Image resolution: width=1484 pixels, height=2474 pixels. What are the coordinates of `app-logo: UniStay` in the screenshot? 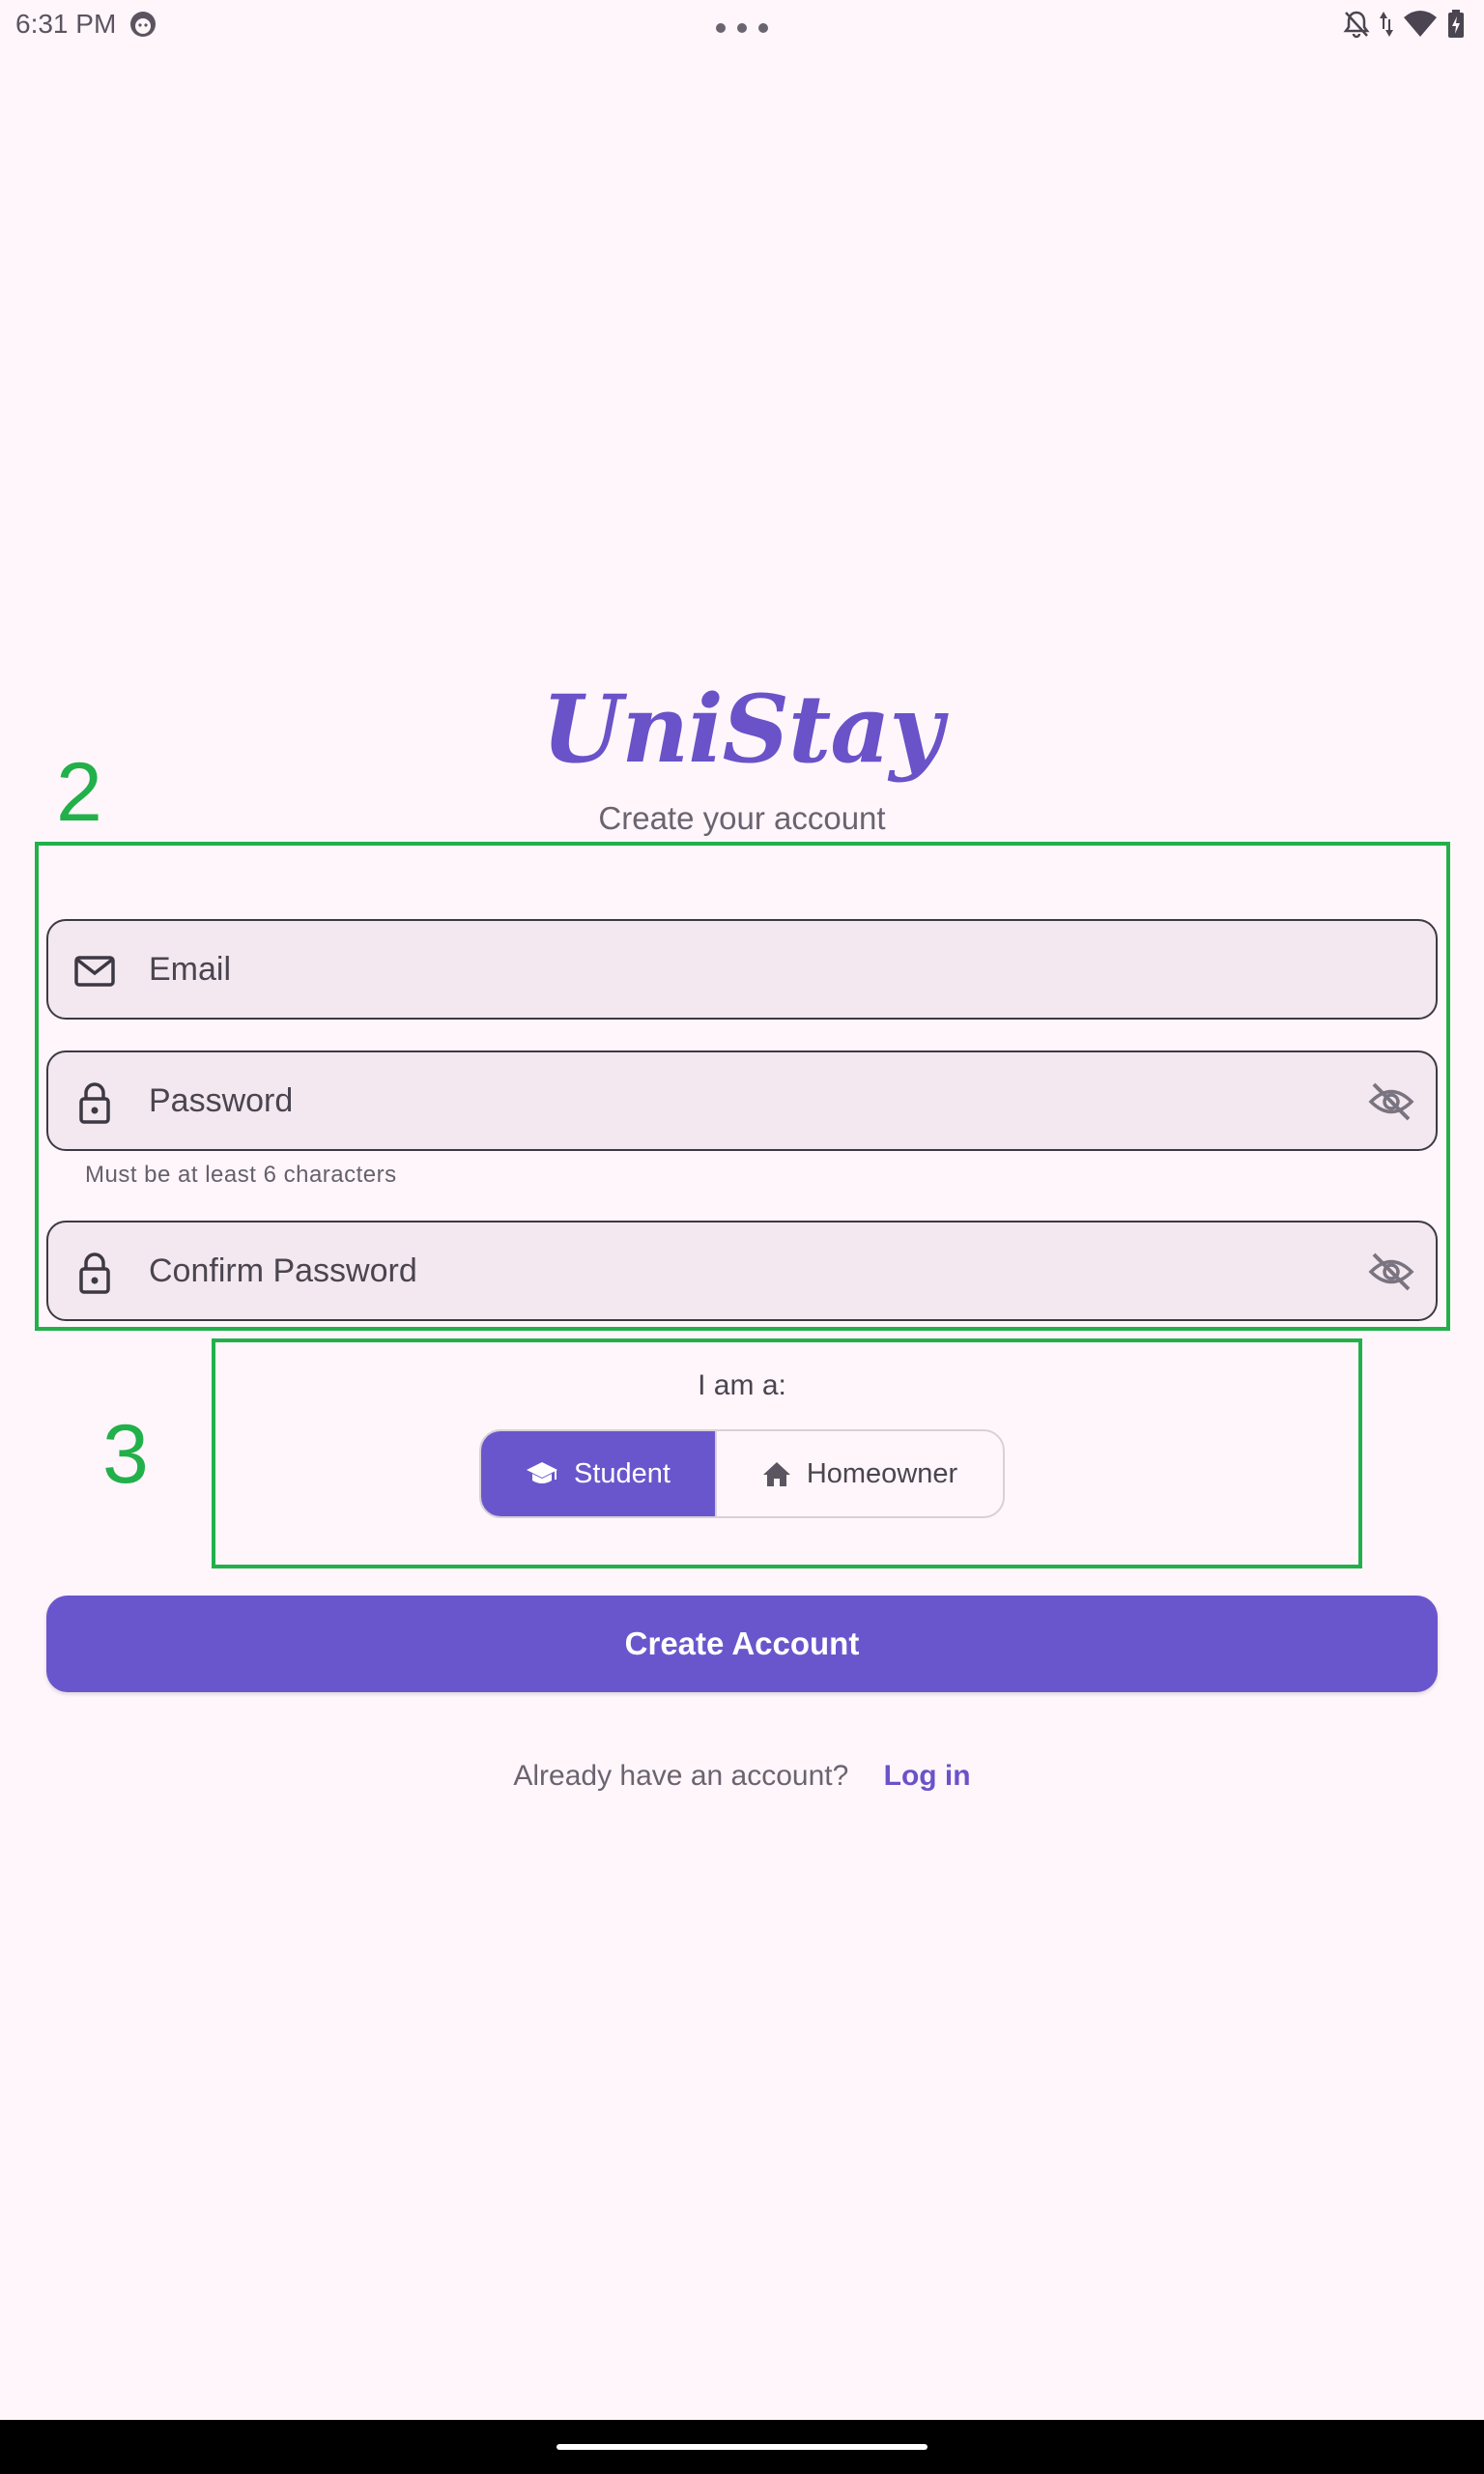 It's located at (743, 729).